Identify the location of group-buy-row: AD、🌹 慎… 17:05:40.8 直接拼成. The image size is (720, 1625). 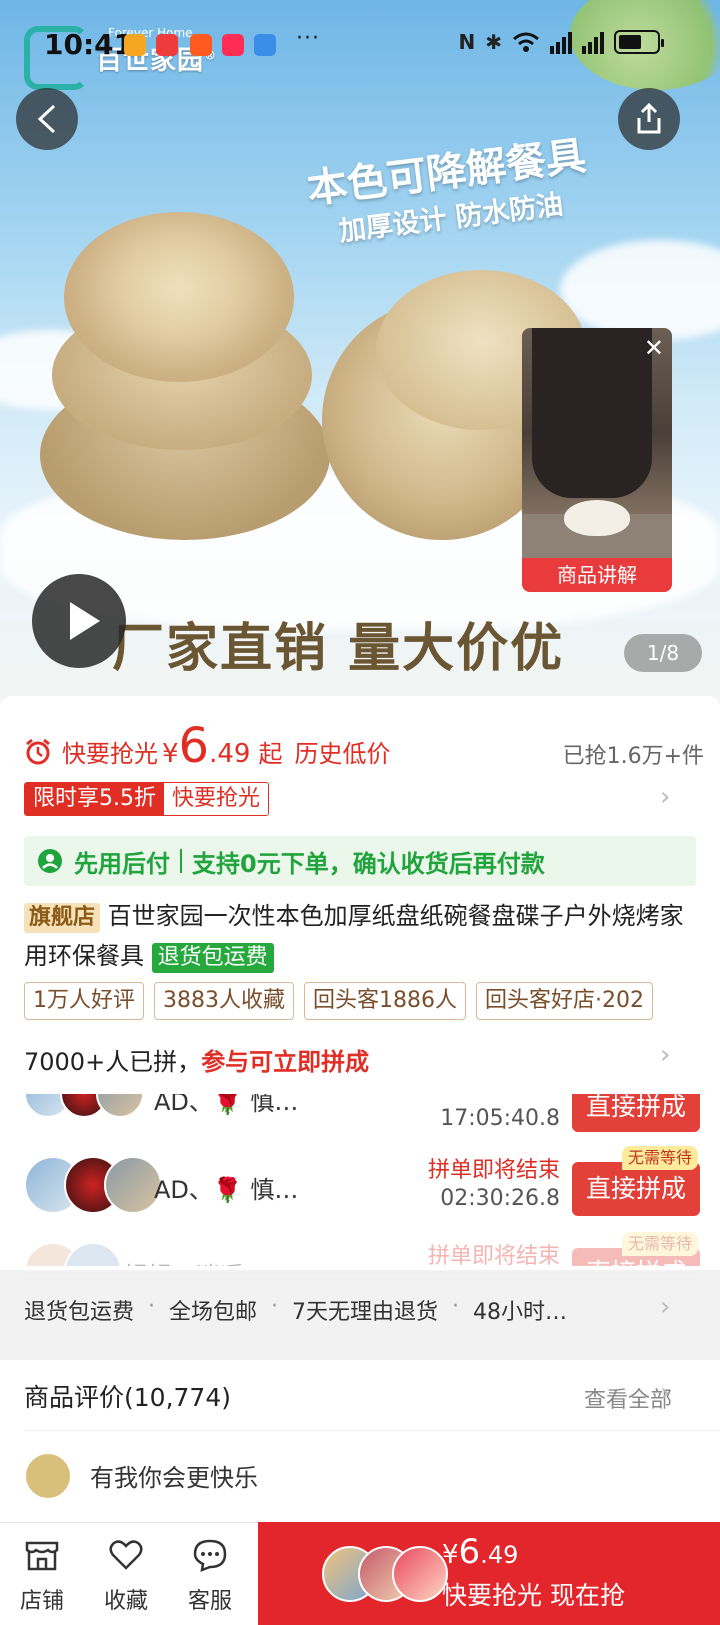
(362, 1113).